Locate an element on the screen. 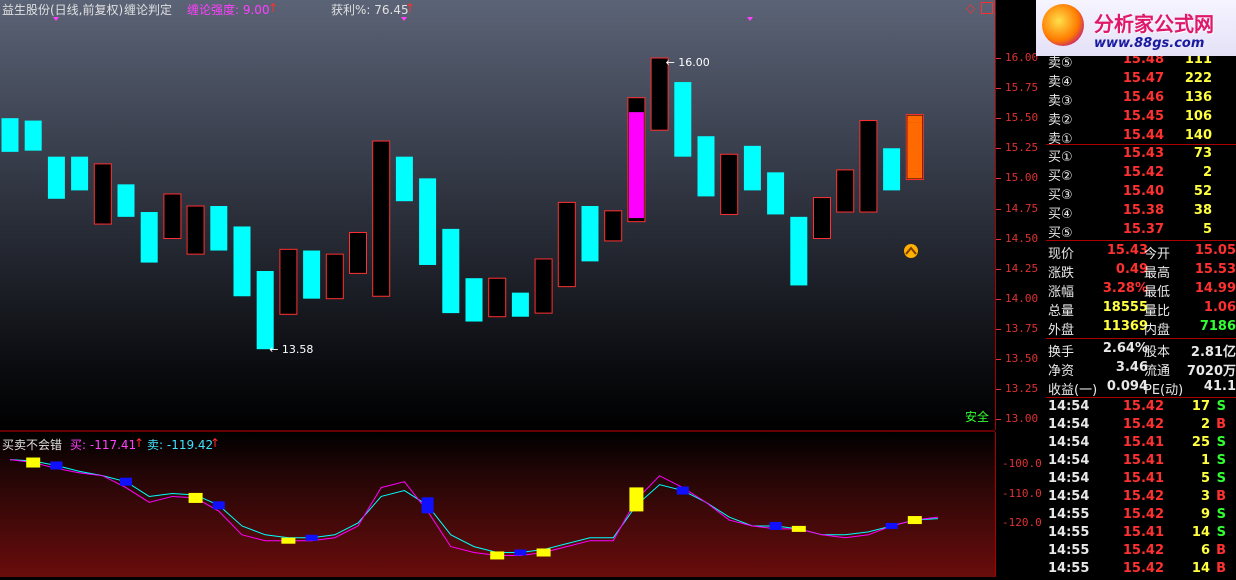 The height and width of the screenshot is (580, 1236). level-price: 15.46 is located at coordinates (1143, 97).